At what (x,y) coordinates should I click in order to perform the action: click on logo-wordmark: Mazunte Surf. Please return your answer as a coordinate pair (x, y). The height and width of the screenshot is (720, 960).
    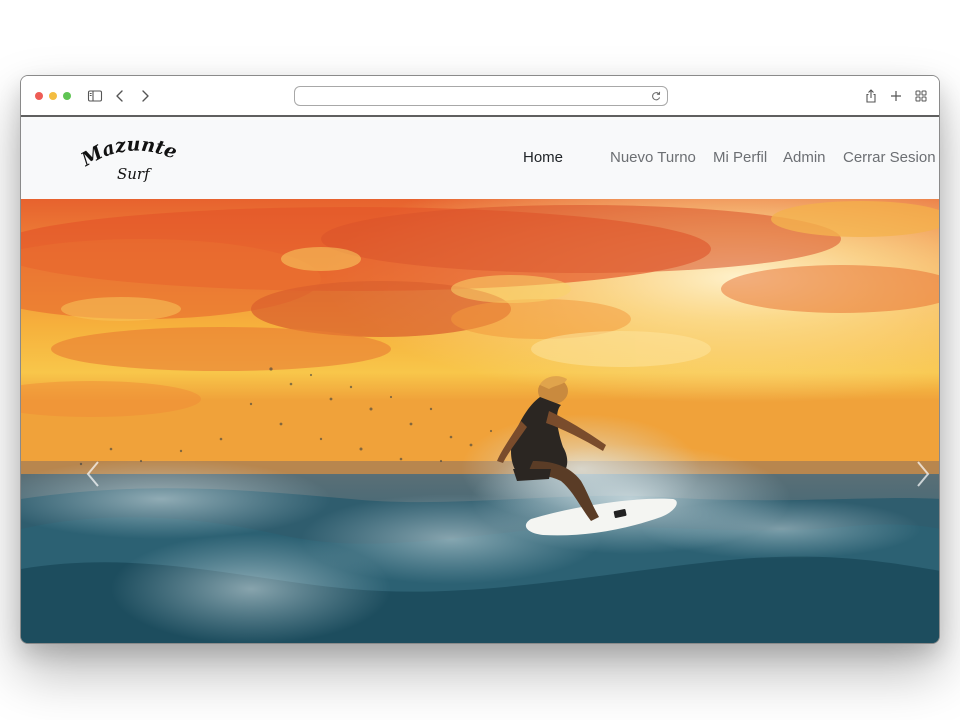
    Looking at the image, I should click on (128, 158).